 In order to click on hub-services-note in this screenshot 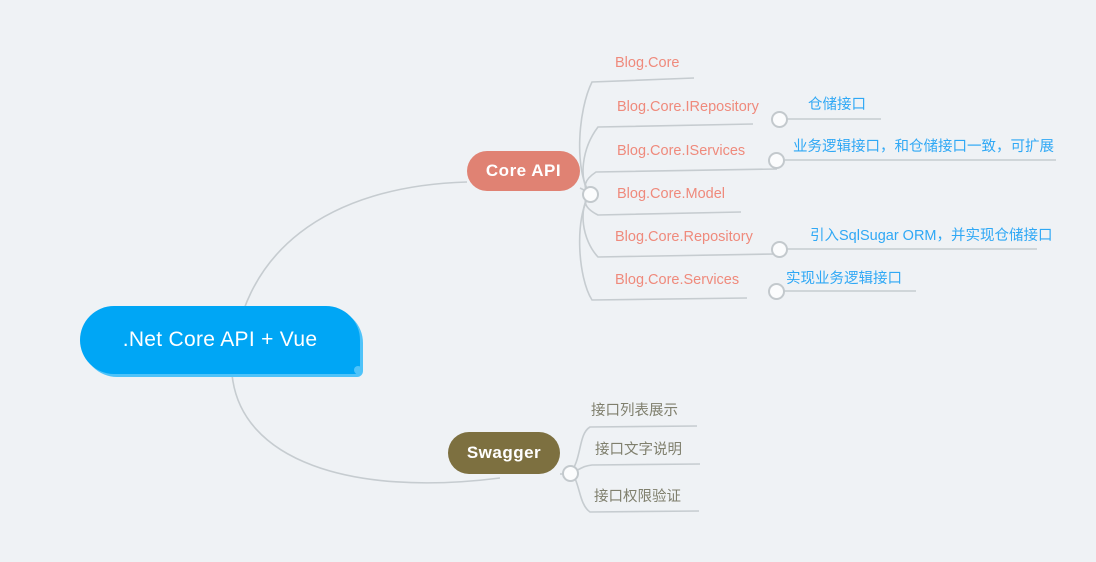, I will do `click(776, 291)`.